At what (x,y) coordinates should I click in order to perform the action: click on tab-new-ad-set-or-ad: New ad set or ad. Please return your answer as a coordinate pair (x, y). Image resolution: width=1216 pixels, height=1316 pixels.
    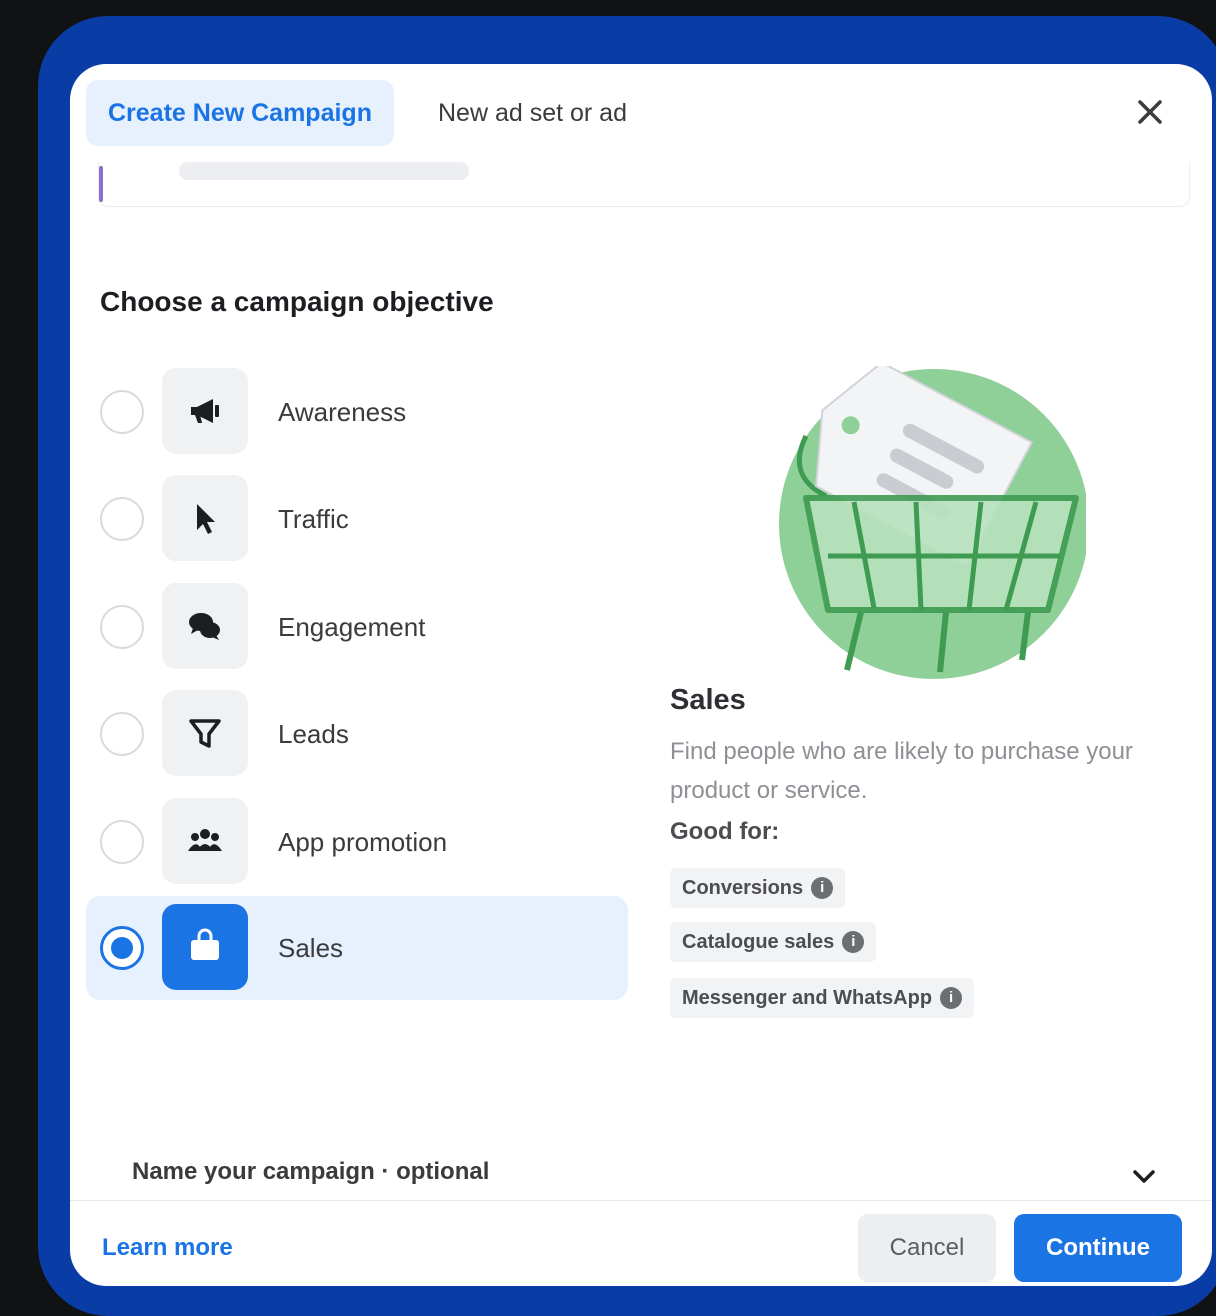
    Looking at the image, I should click on (532, 113).